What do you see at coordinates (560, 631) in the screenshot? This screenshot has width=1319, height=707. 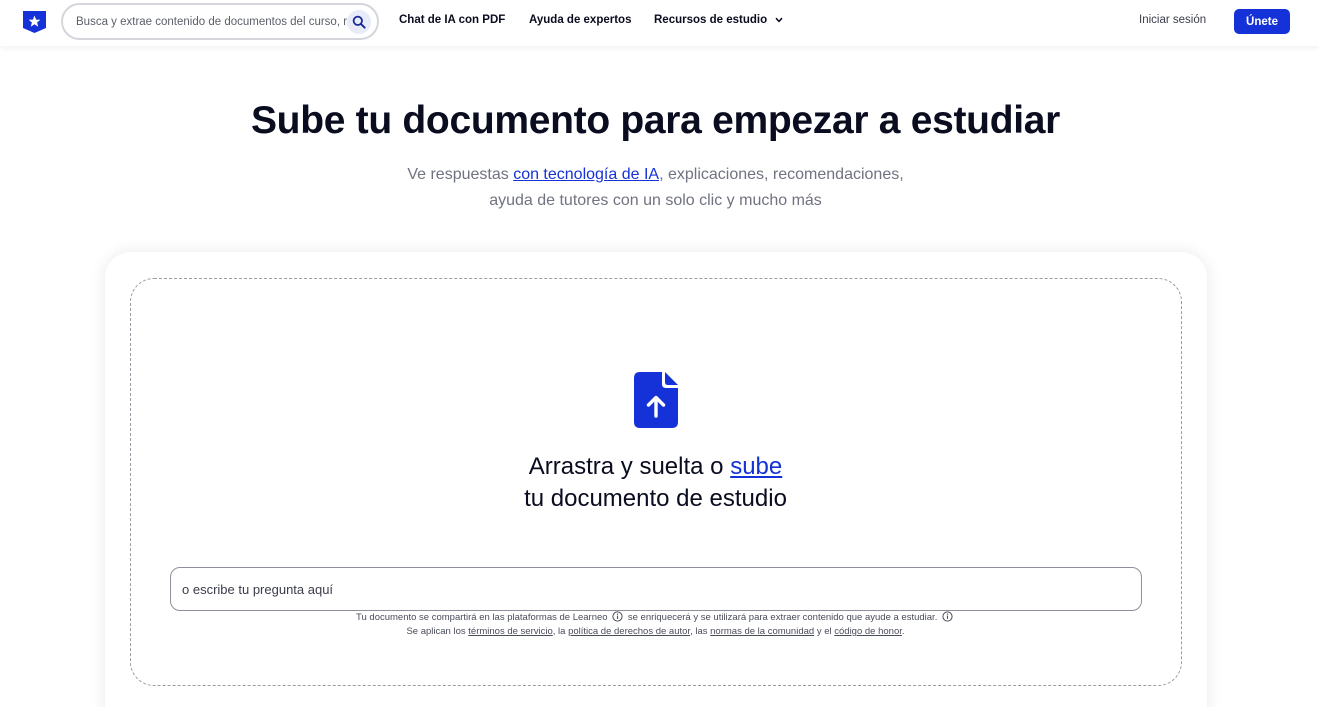 I see `legal-text: , la` at bounding box center [560, 631].